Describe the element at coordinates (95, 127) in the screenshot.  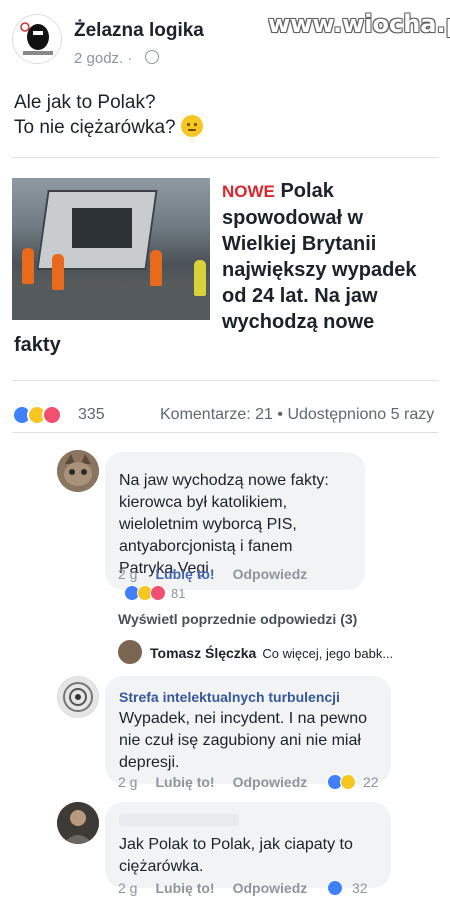
I see `post-text-line-2-content: To nie ciężarówka?` at that location.